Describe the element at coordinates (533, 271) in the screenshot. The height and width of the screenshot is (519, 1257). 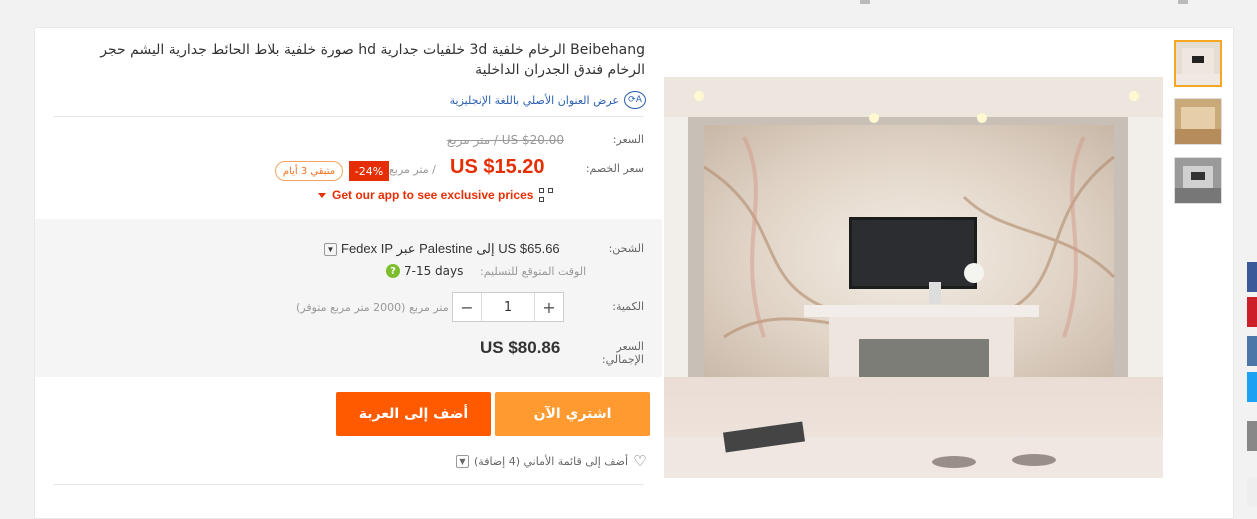
I see `eta-label: الوقت المتوقع للتسليم:` at that location.